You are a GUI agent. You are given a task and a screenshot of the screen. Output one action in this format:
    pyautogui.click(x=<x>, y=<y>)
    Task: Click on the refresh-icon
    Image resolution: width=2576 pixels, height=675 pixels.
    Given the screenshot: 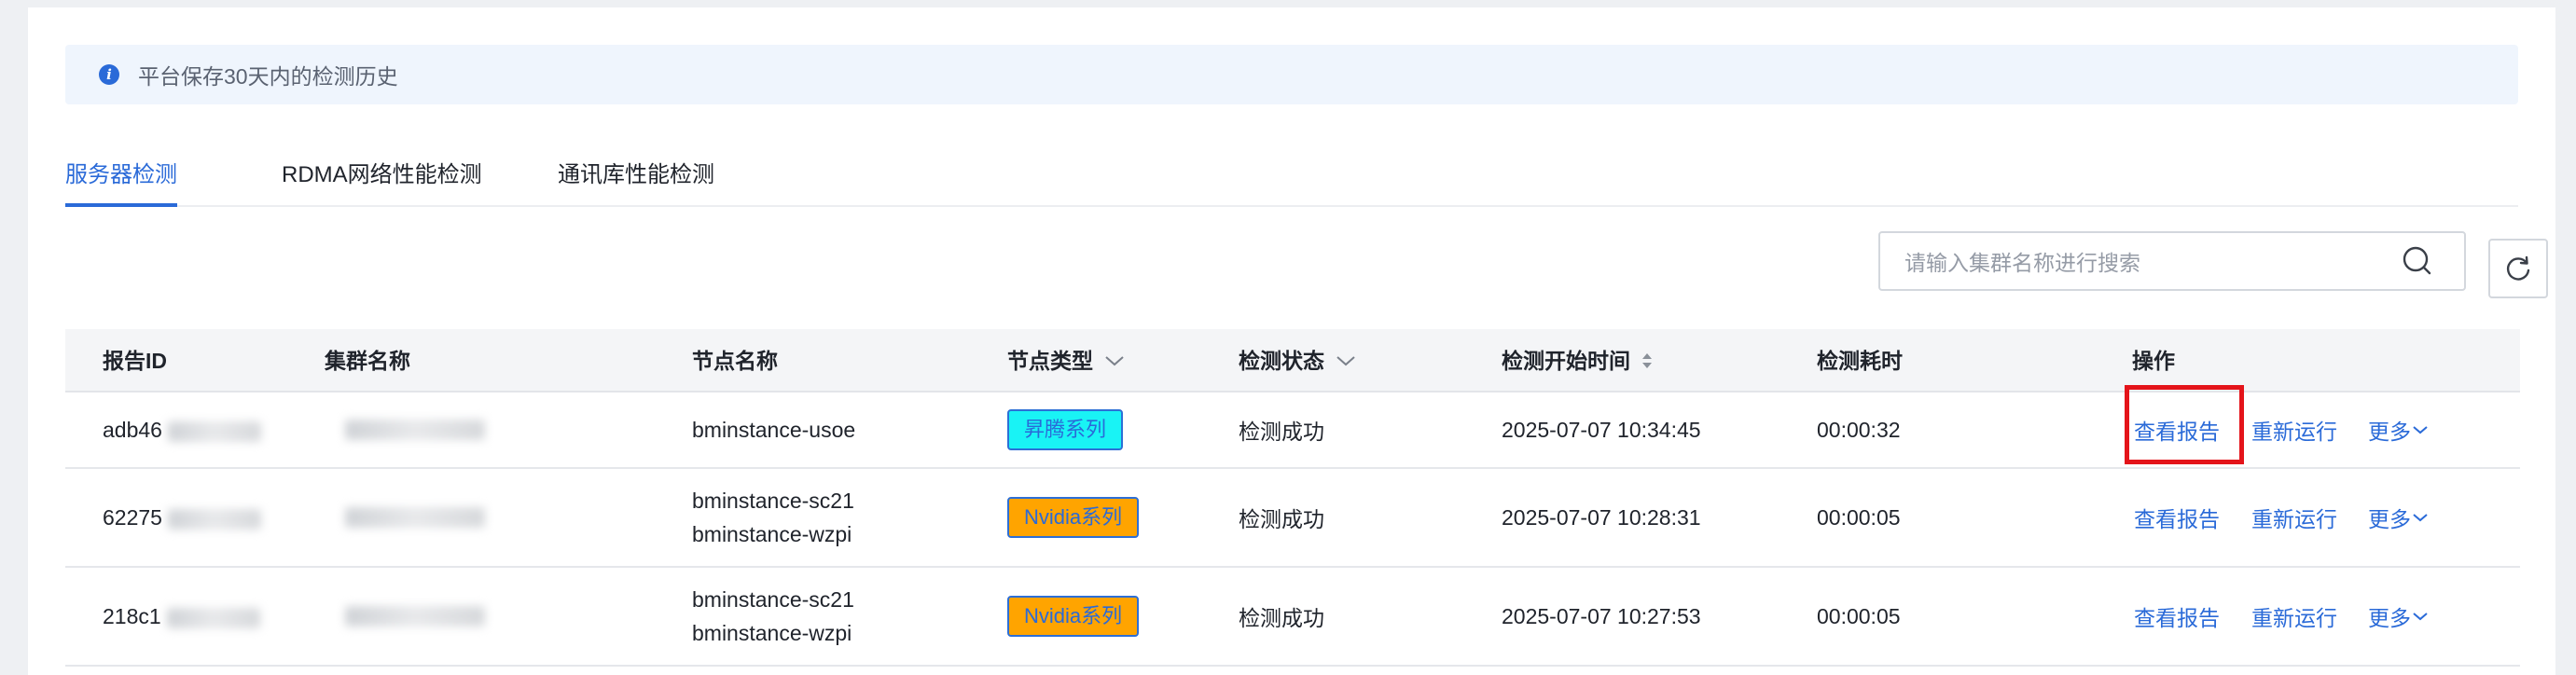 What is the action you would take?
    pyautogui.click(x=2518, y=268)
    